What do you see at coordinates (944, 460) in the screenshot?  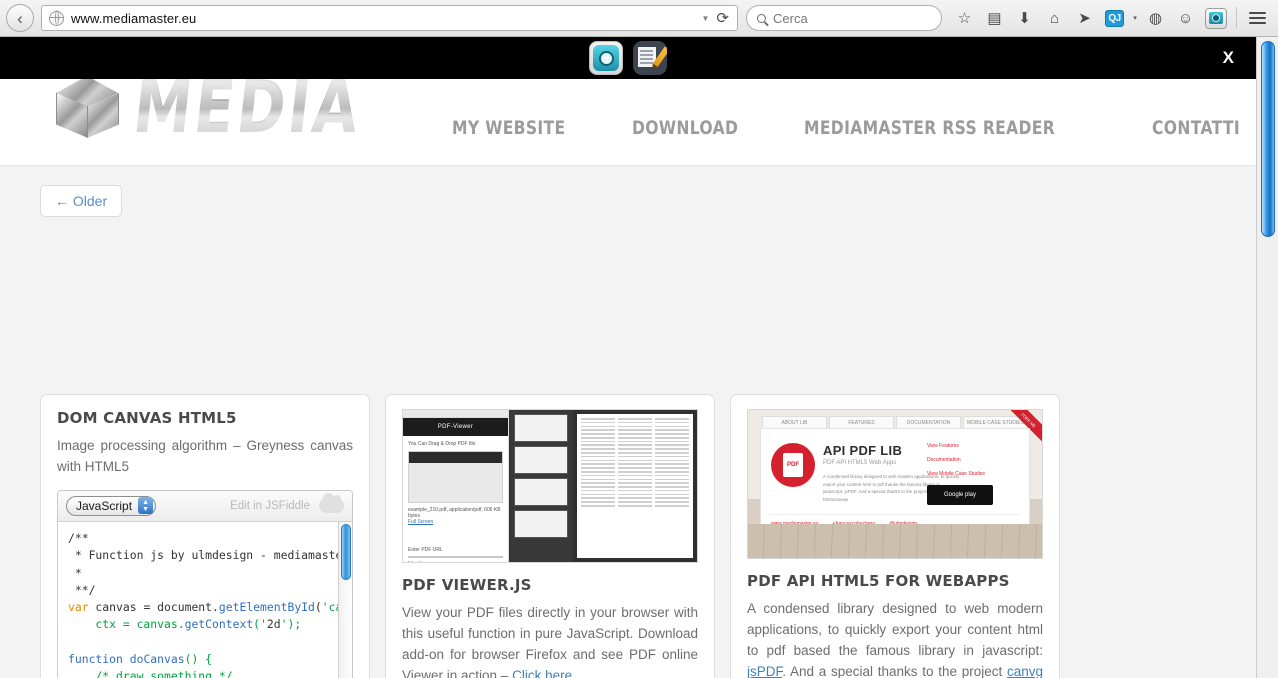 I see `thumb-link-documentation: Documentation` at bounding box center [944, 460].